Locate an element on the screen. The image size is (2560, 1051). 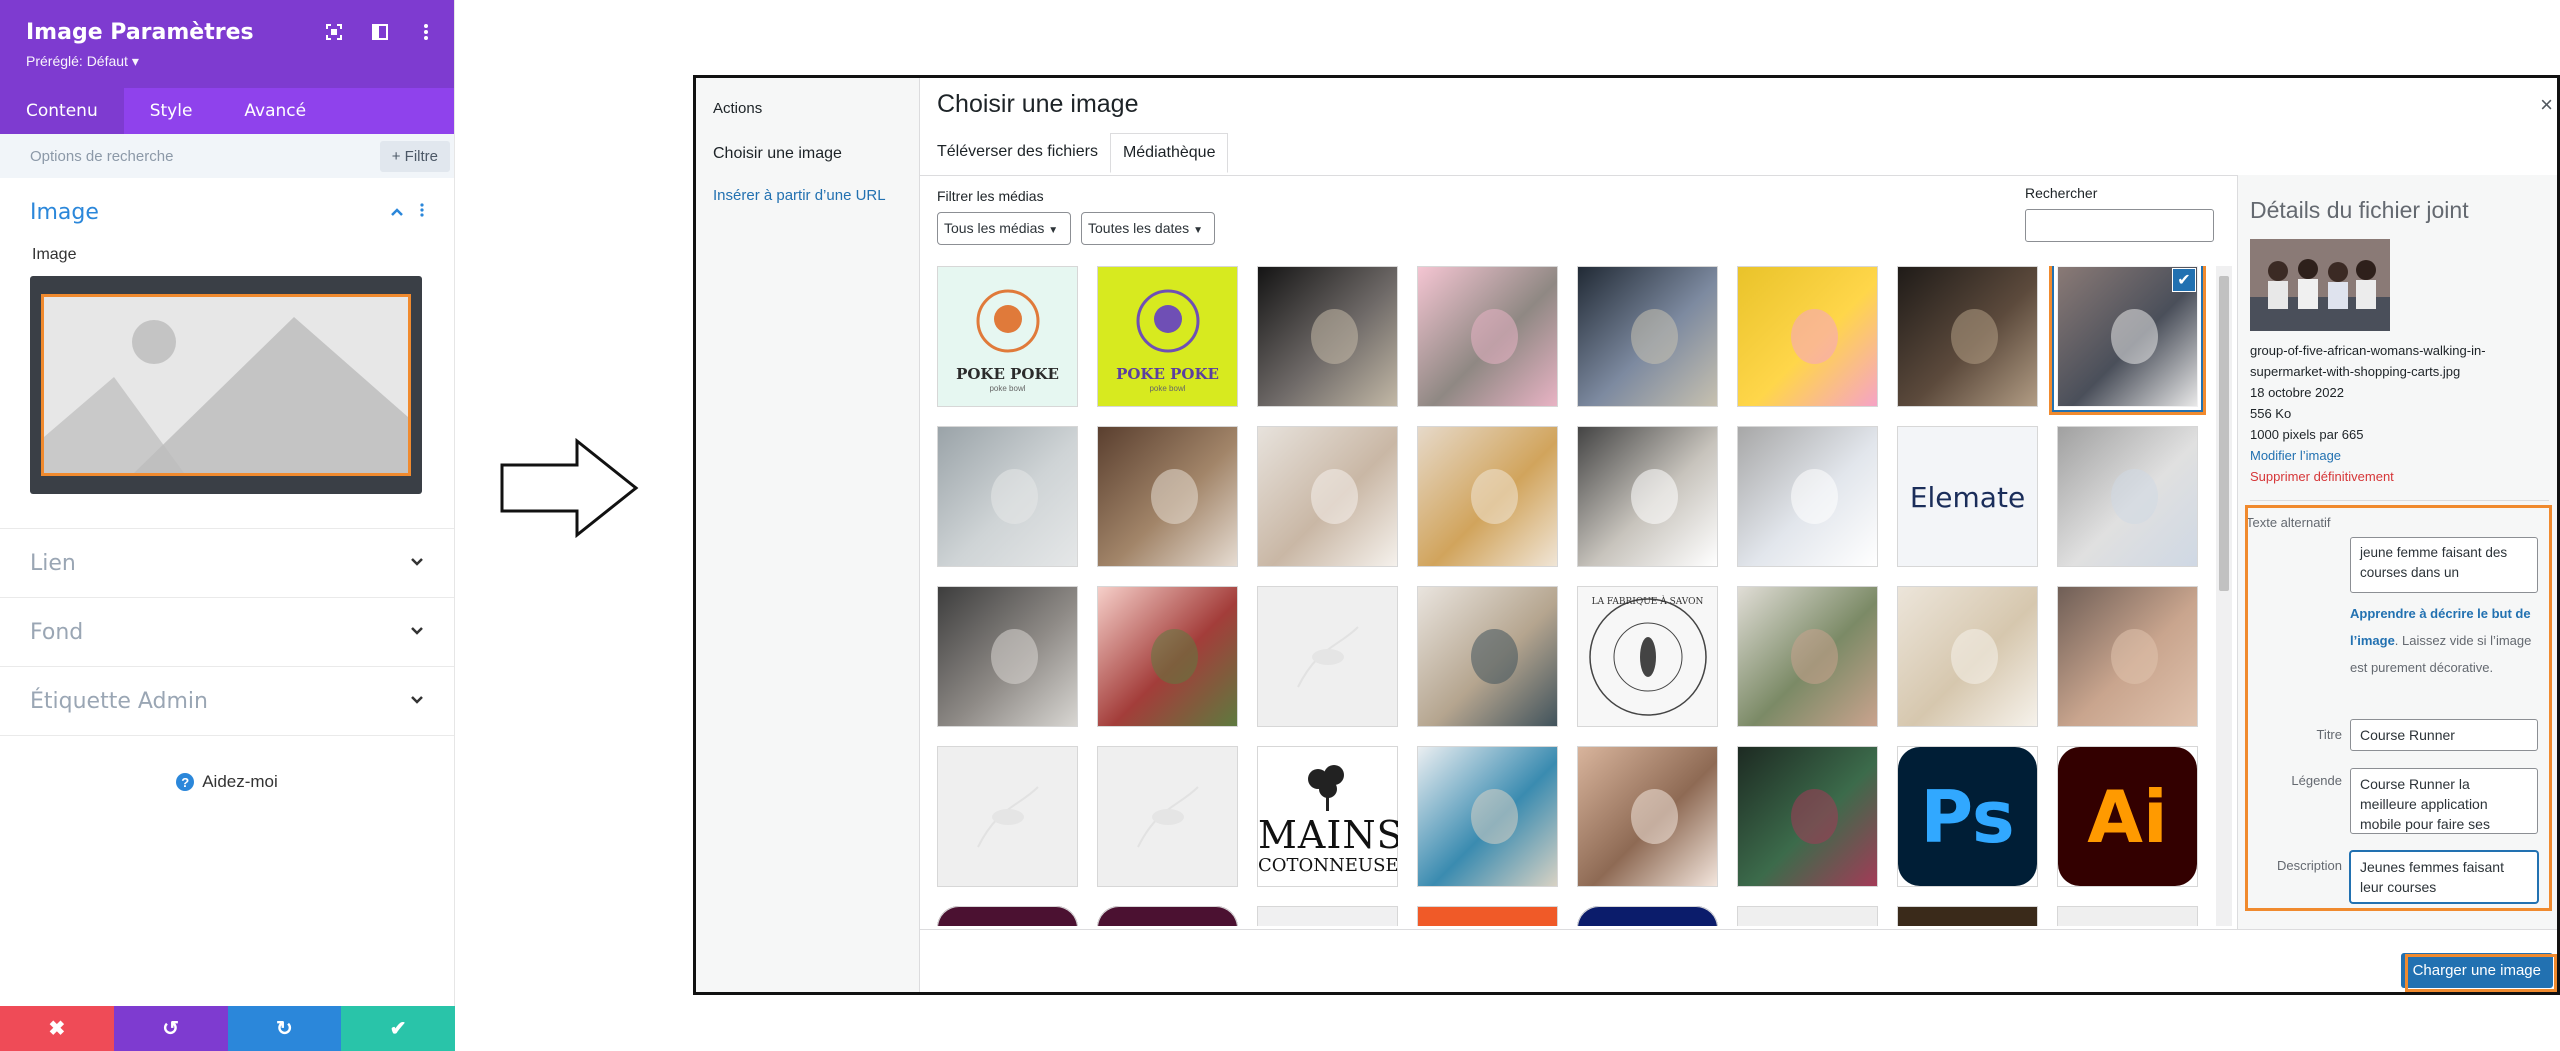
focus-icon is located at coordinates (334, 32).